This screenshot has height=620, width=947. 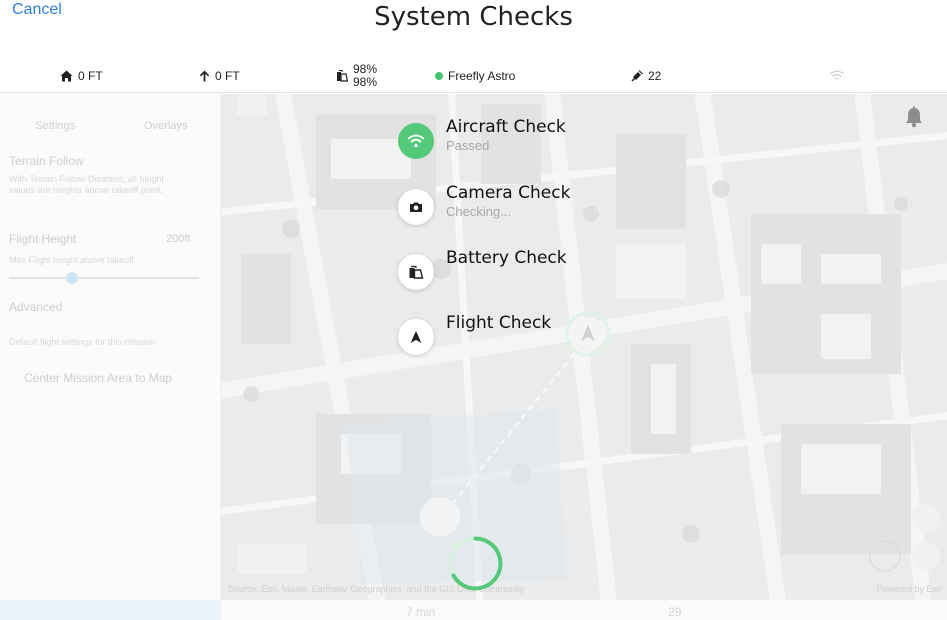 I want to click on aircraft-check-status-icon, so click(x=416, y=141).